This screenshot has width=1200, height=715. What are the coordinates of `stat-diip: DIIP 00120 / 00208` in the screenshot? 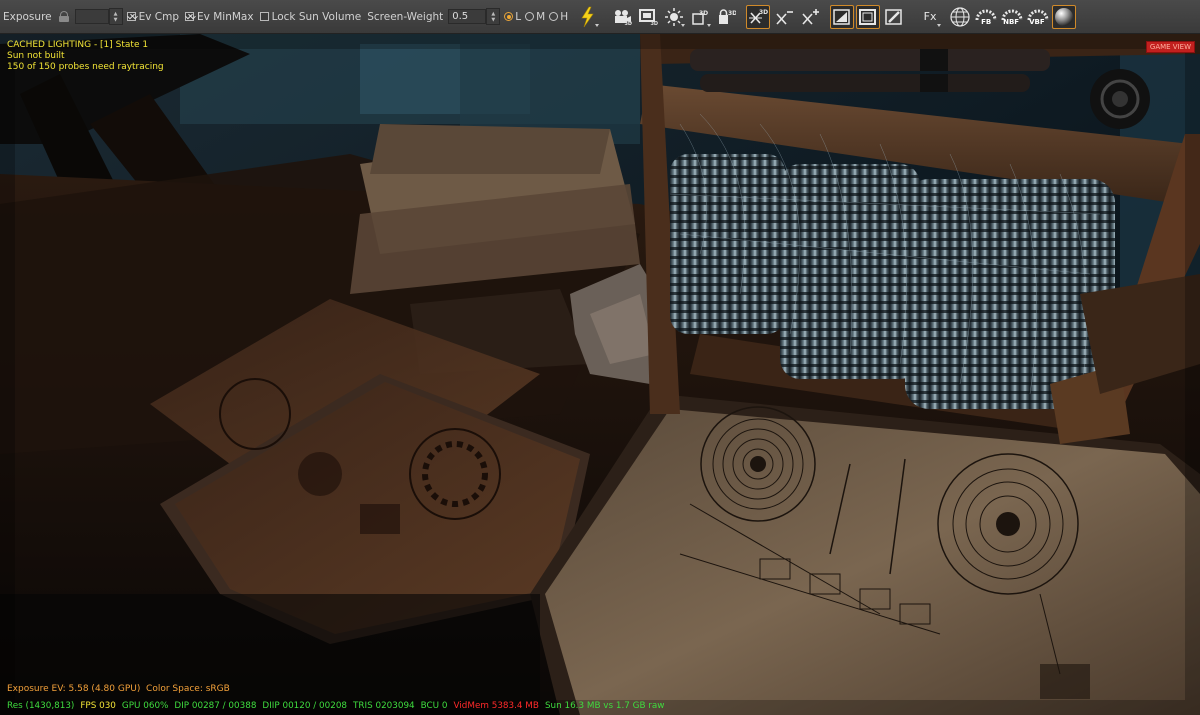 It's located at (305, 706).